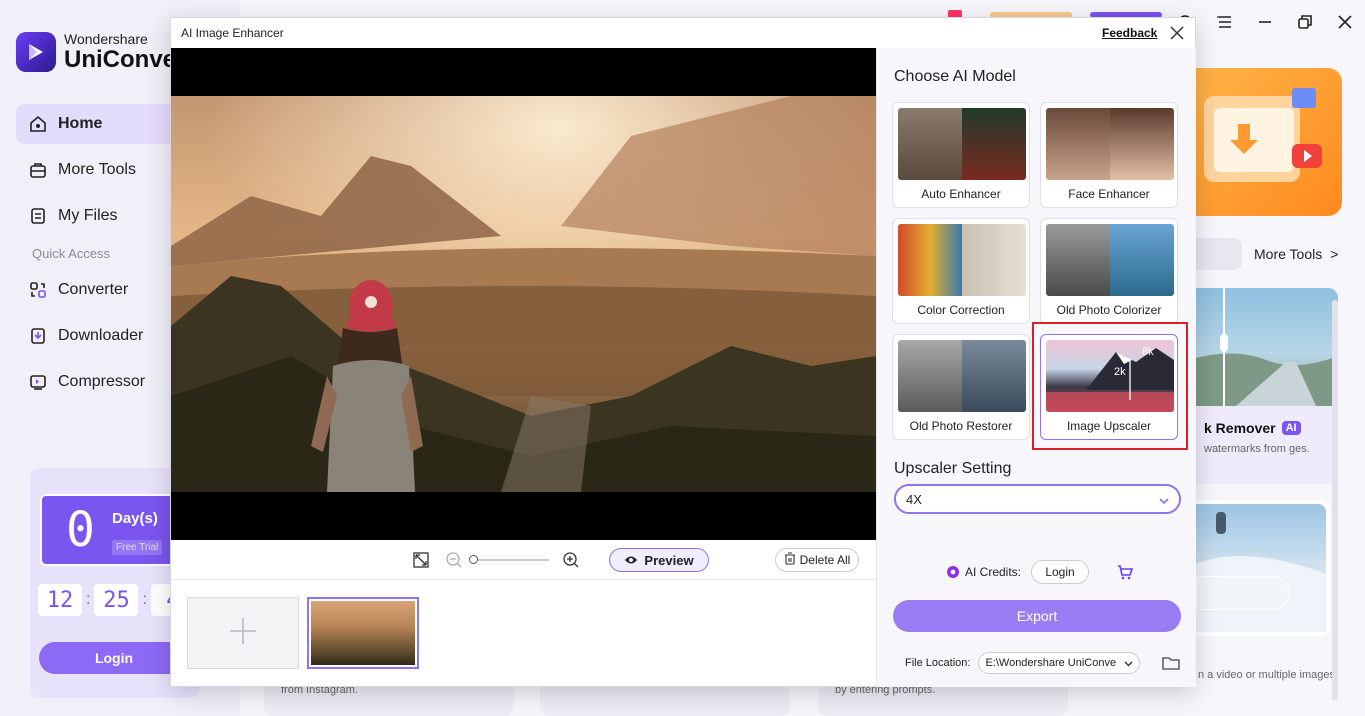 The width and height of the screenshot is (1365, 716). Describe the element at coordinates (1129, 33) in the screenshot. I see `feedback-link: Feedback` at that location.